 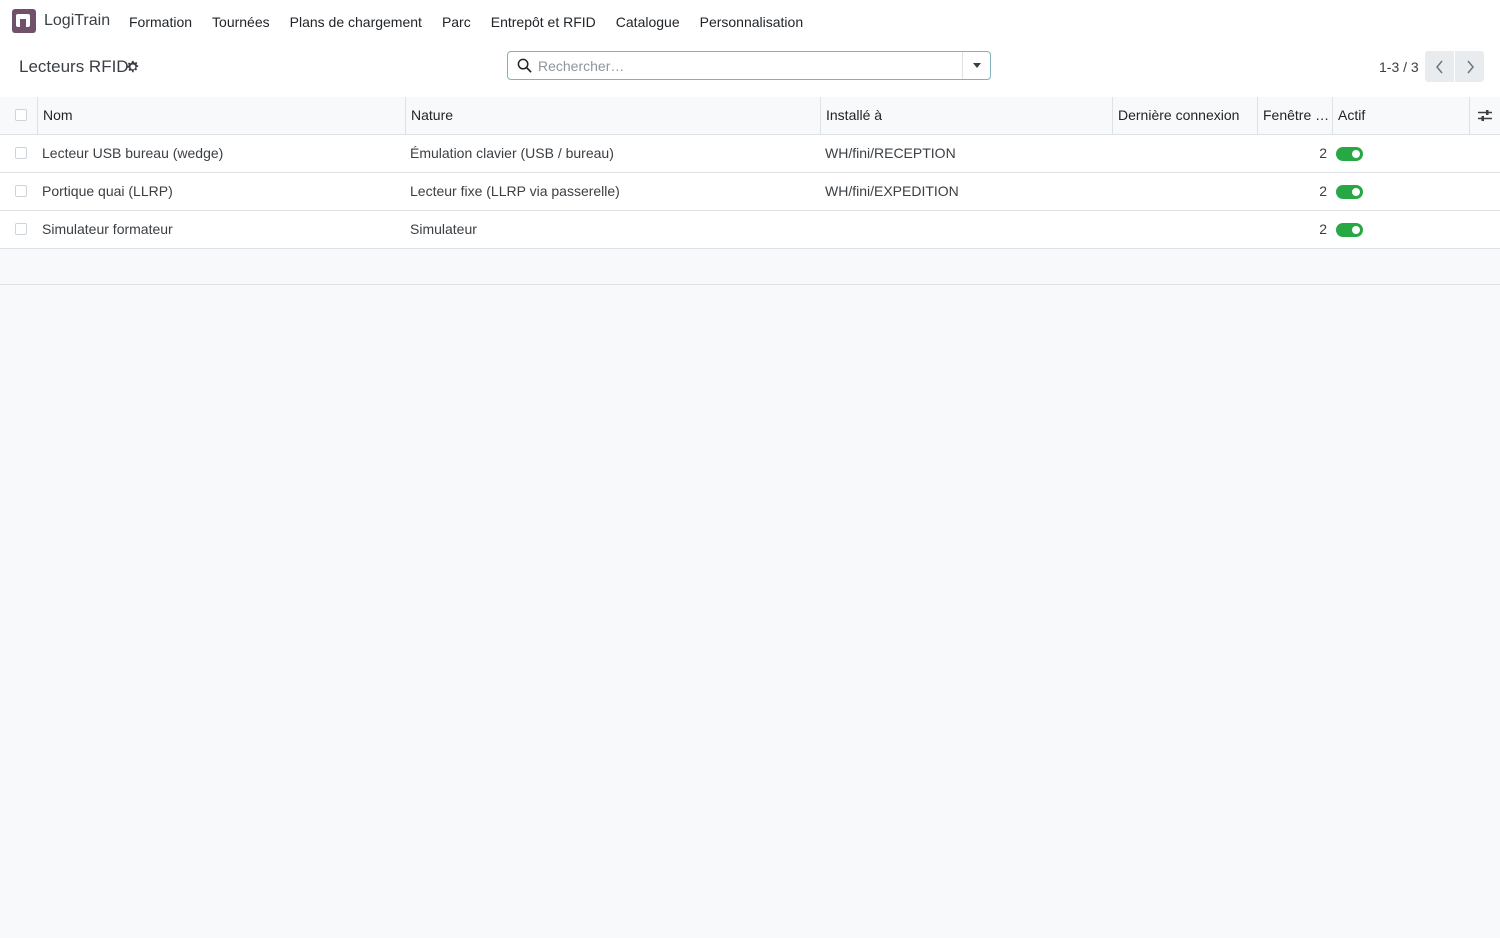 What do you see at coordinates (456, 22) in the screenshot?
I see `menu-item-parc: Parc` at bounding box center [456, 22].